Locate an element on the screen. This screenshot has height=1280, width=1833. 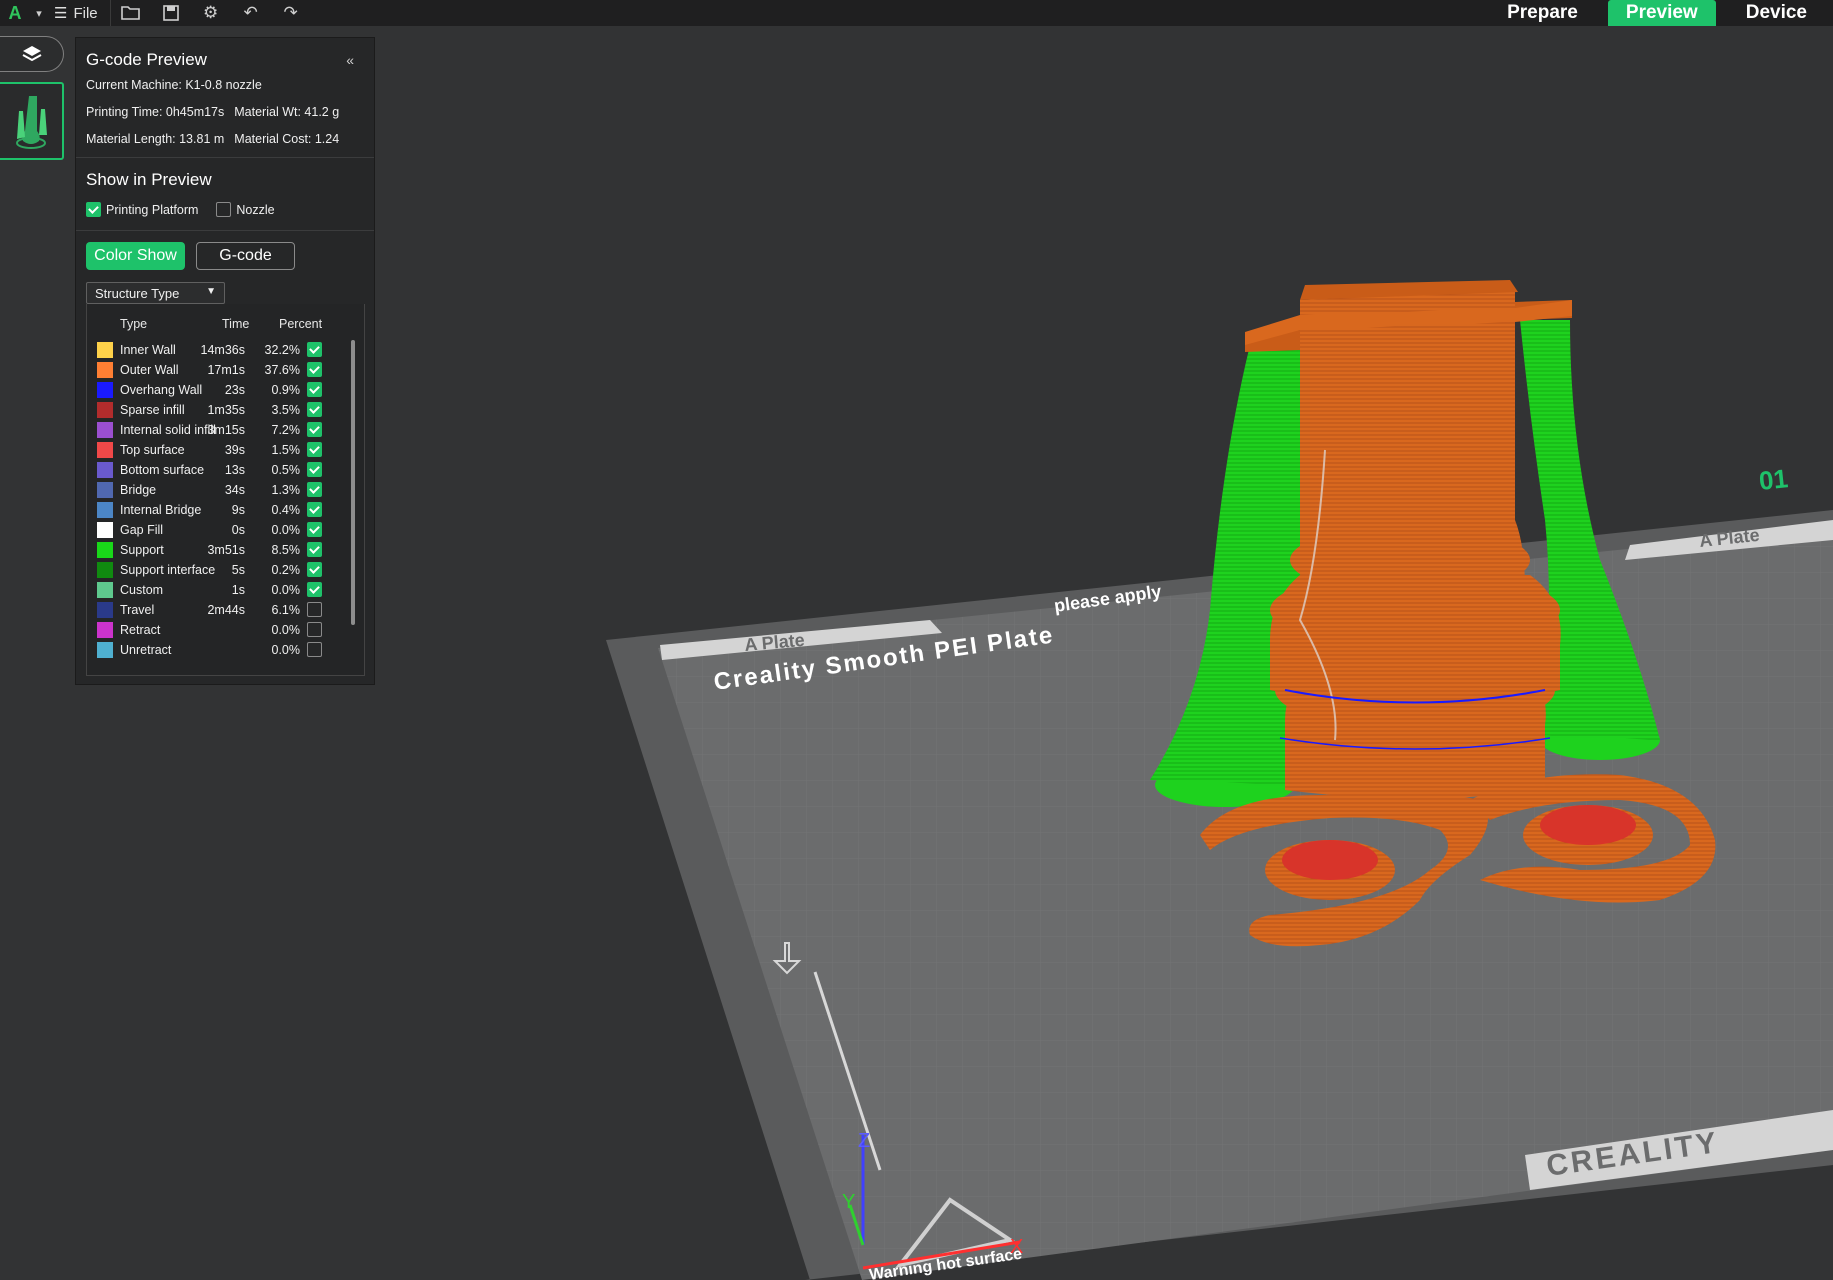
structure-type-value: Structure Type is located at coordinates (137, 293).